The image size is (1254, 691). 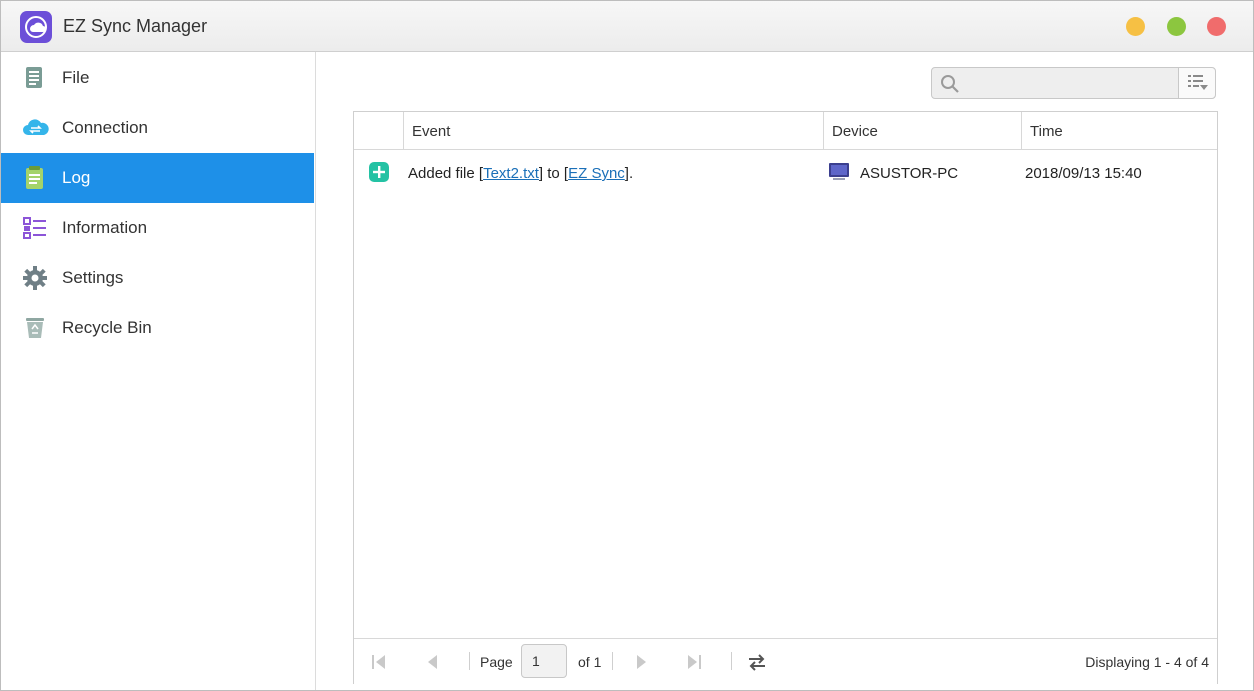 What do you see at coordinates (1083, 173) in the screenshot?
I see `event-time: 2018/09/13 15:40` at bounding box center [1083, 173].